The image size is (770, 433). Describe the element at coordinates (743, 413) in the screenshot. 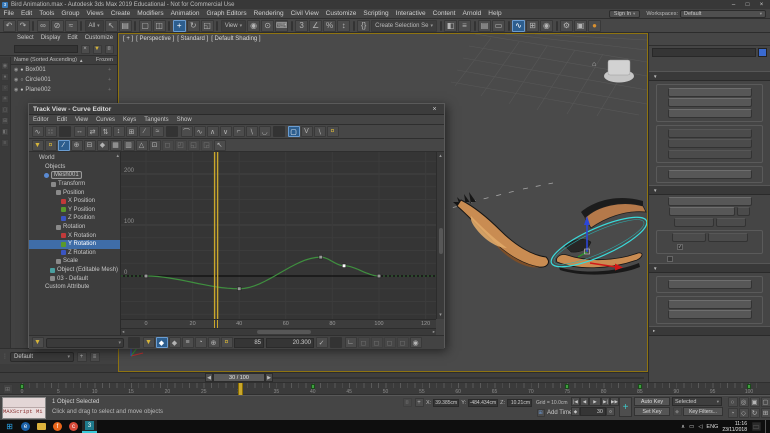

I see `pan-icon: ◇` at that location.